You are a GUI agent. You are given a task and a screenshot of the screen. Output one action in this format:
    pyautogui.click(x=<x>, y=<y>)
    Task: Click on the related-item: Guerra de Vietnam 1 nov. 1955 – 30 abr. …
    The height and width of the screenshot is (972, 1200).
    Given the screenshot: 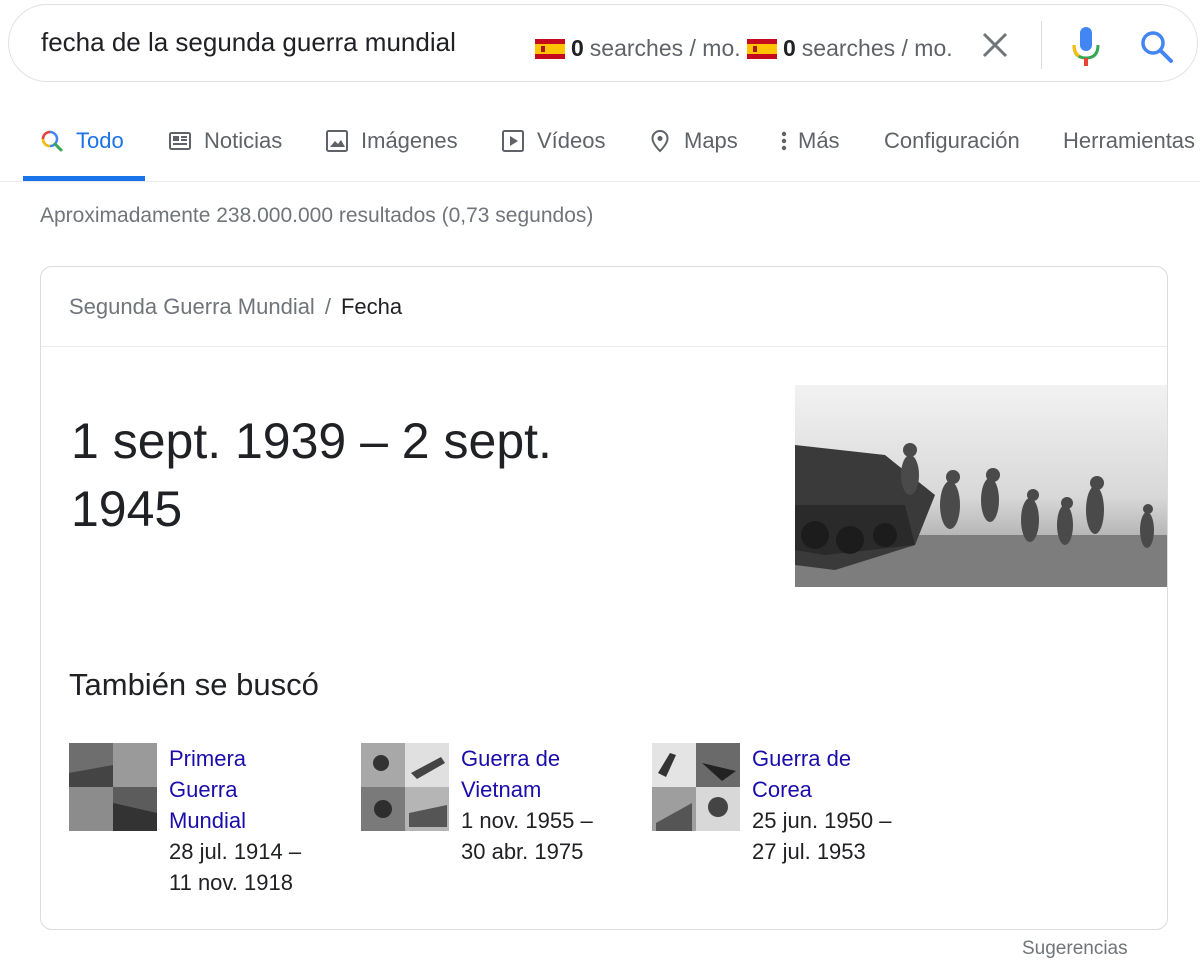 What is the action you would take?
    pyautogui.click(x=506, y=828)
    